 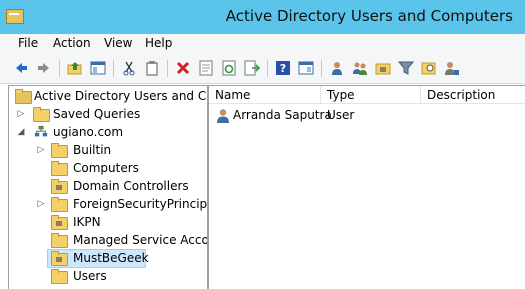 What do you see at coordinates (75, 68) in the screenshot?
I see `up-folder-icon` at bounding box center [75, 68].